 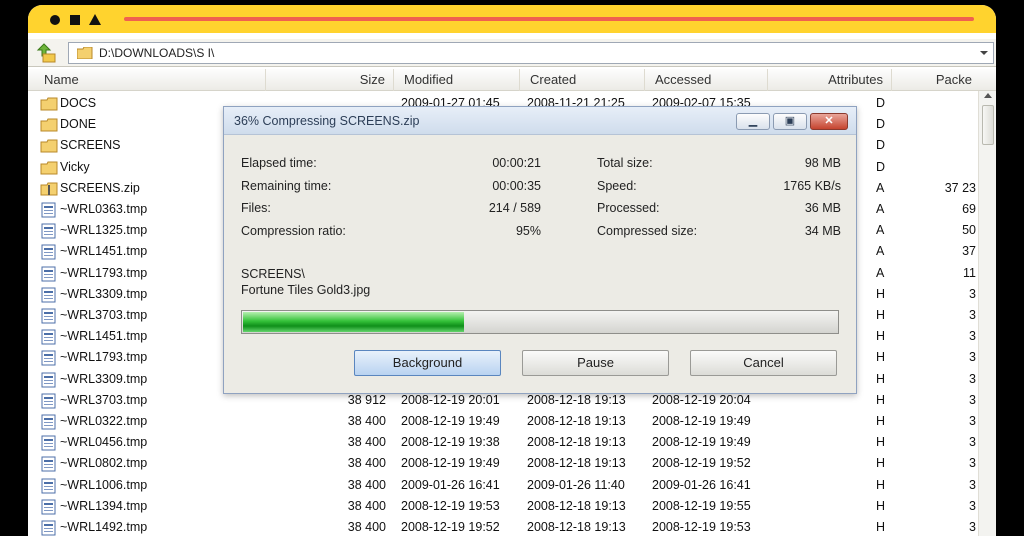 I want to click on col-size: Size, so click(x=330, y=80).